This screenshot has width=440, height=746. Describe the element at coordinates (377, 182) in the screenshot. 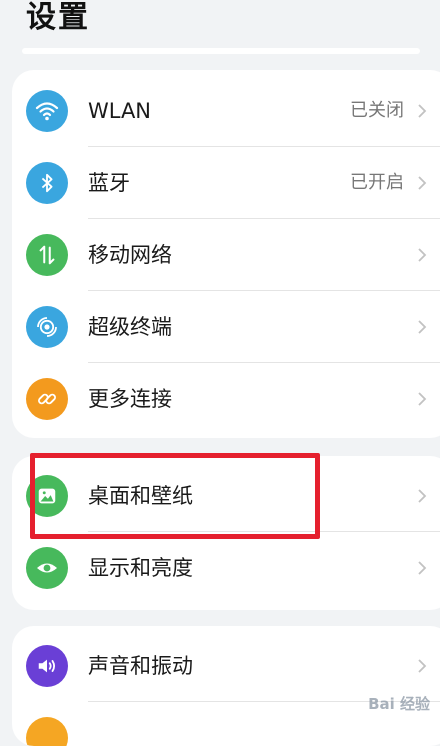

I see `settings-item-status: 已开启` at that location.